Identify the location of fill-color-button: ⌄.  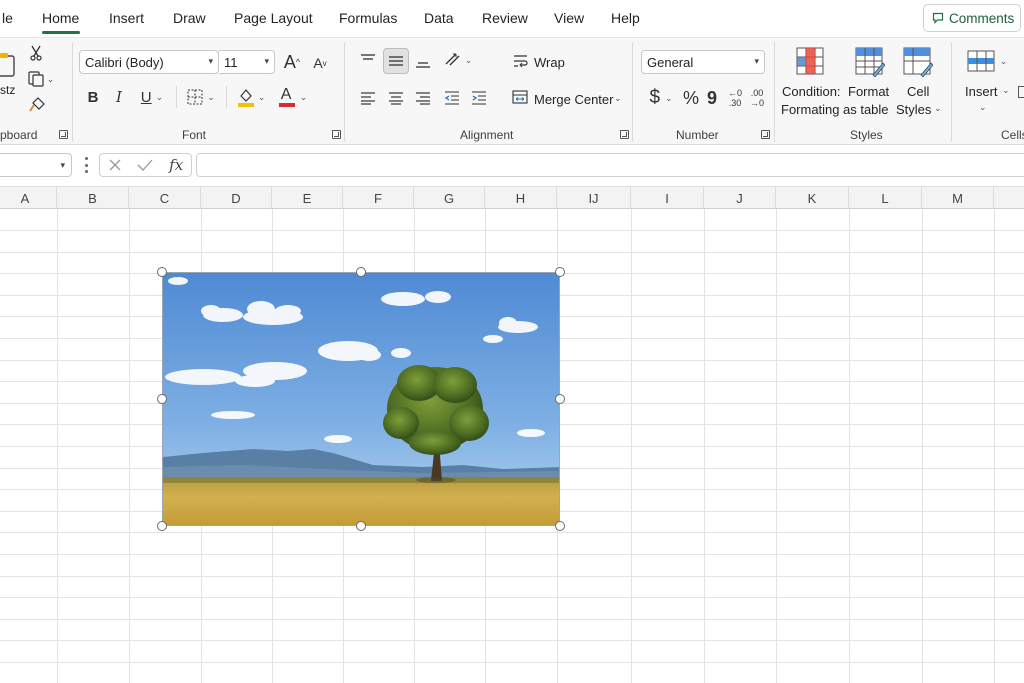
(251, 97).